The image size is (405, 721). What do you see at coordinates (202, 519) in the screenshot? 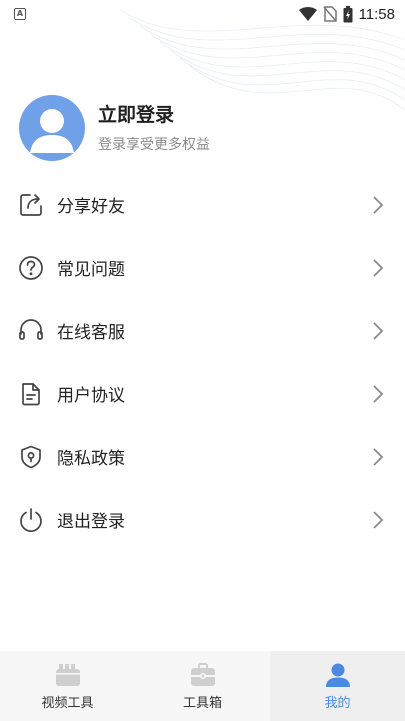
I see `menu-item-logout: 退出登录` at bounding box center [202, 519].